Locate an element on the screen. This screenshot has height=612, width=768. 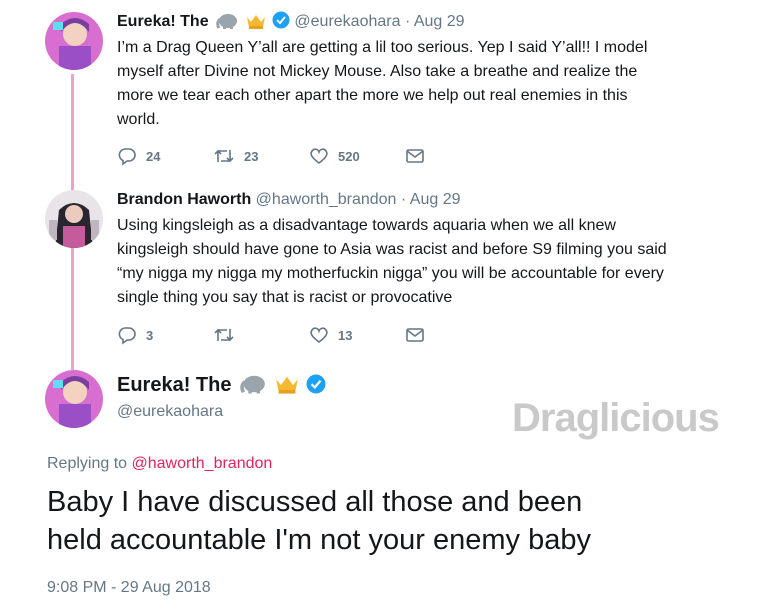
reply-button: 3 is located at coordinates (165, 335).